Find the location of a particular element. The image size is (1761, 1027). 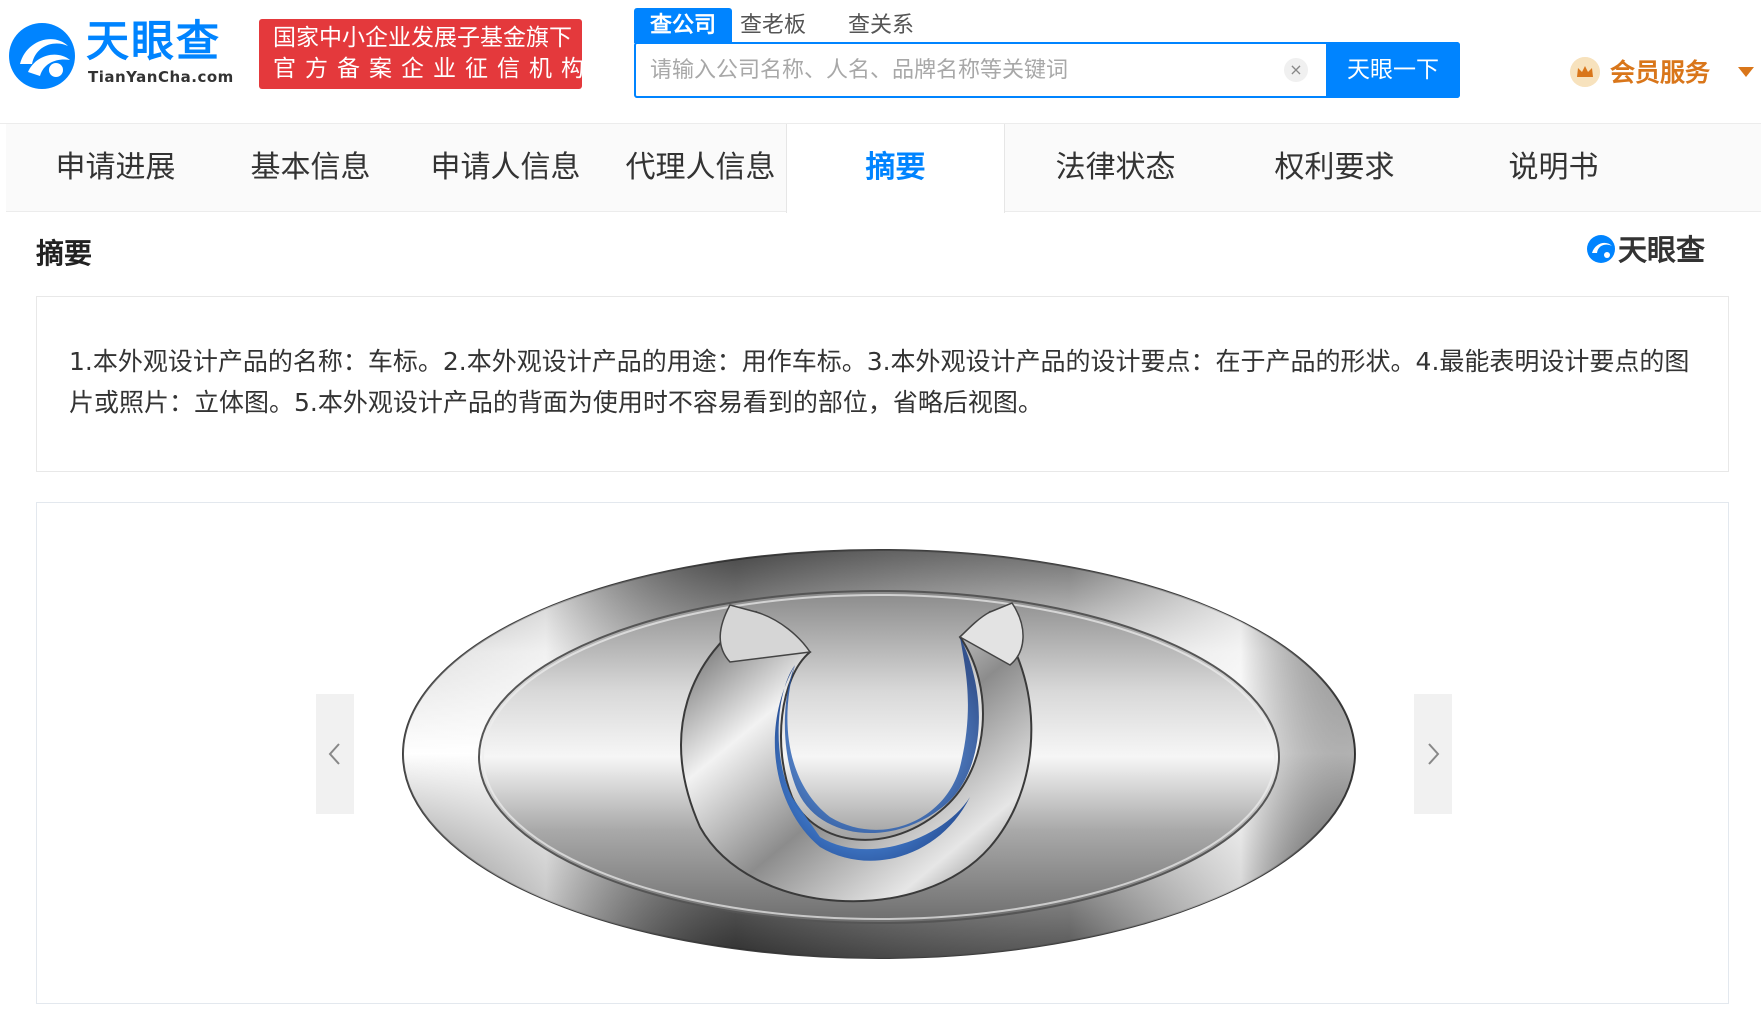

banner-line-2: 官方备案企业征信机构 is located at coordinates (433, 69).